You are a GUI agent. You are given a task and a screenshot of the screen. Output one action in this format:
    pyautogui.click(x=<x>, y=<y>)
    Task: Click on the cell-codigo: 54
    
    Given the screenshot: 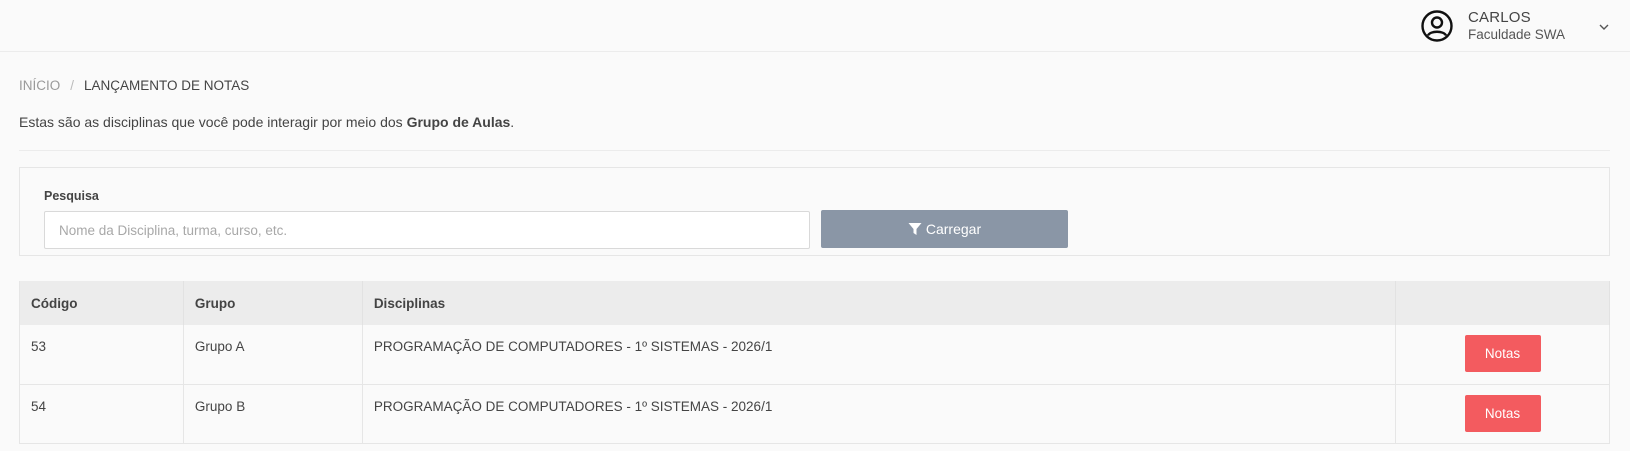 What is the action you would take?
    pyautogui.click(x=101, y=414)
    